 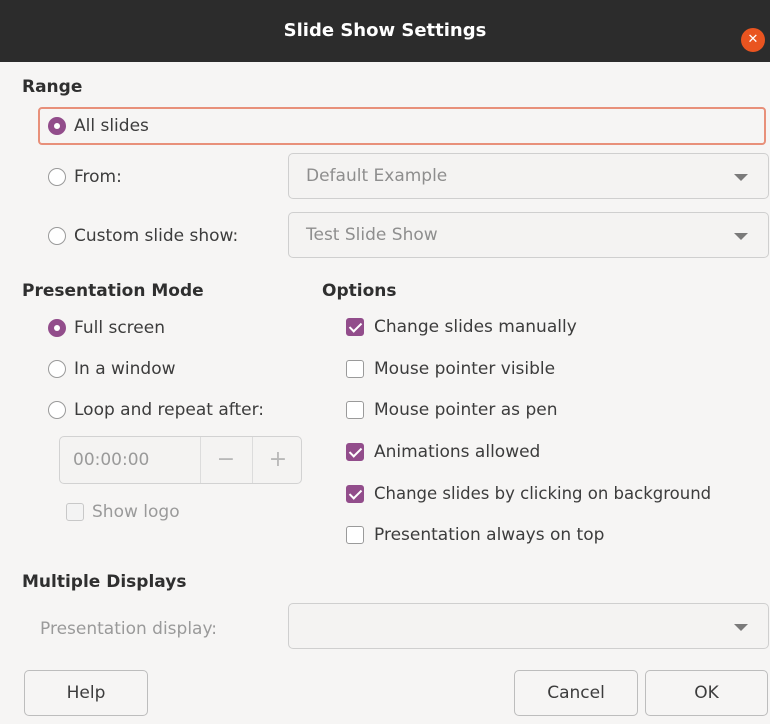 What do you see at coordinates (528, 235) in the screenshot?
I see `custom-slide-show-dropdown: Test Slide Show` at bounding box center [528, 235].